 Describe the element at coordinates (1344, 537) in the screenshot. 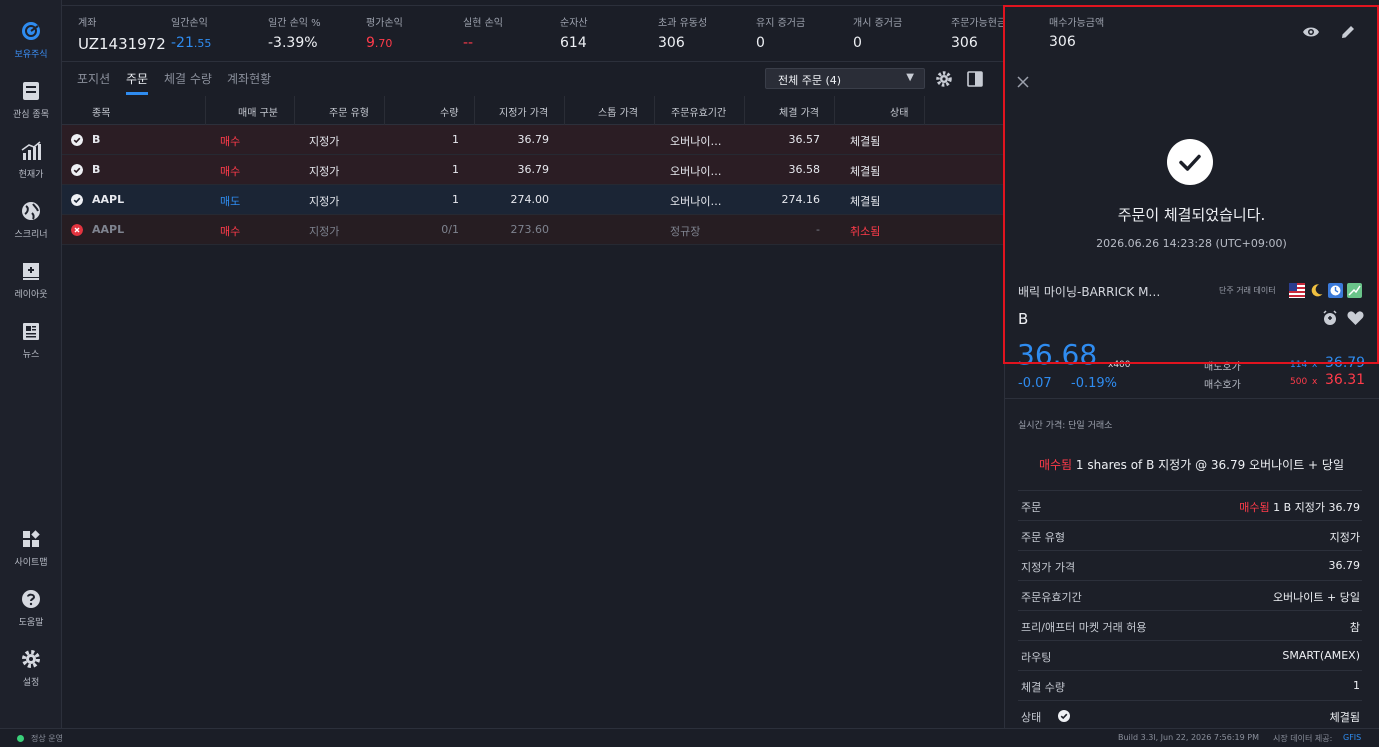

I see `detail-value: 지정가` at that location.